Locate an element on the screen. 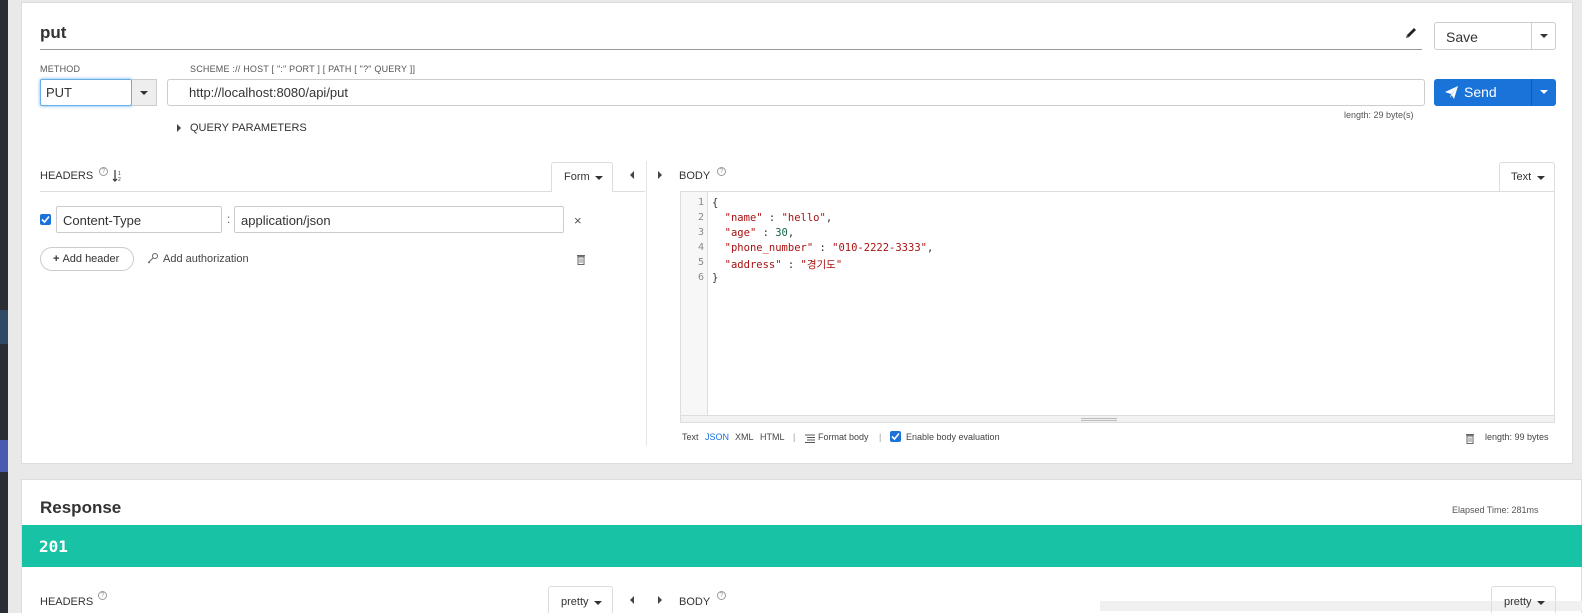 The image size is (1582, 613). line-number: 5 is located at coordinates (700, 262).